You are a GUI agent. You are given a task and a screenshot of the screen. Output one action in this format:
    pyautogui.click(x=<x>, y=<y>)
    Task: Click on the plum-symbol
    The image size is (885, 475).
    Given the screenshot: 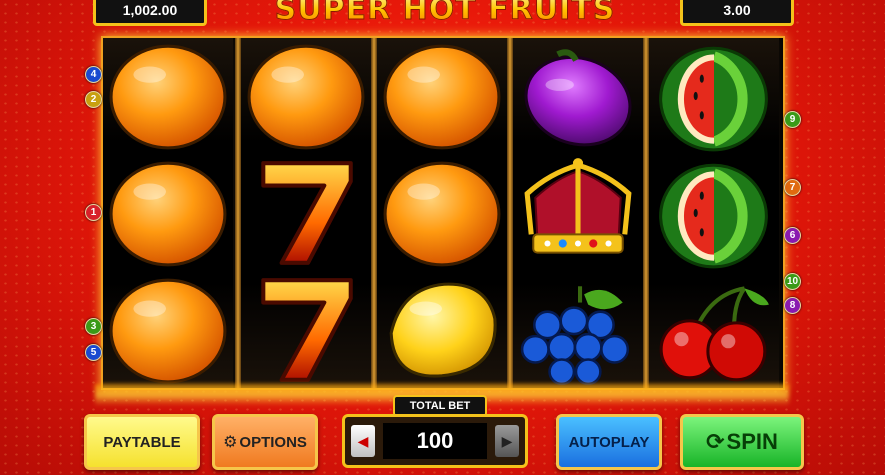 What is the action you would take?
    pyautogui.click(x=578, y=96)
    